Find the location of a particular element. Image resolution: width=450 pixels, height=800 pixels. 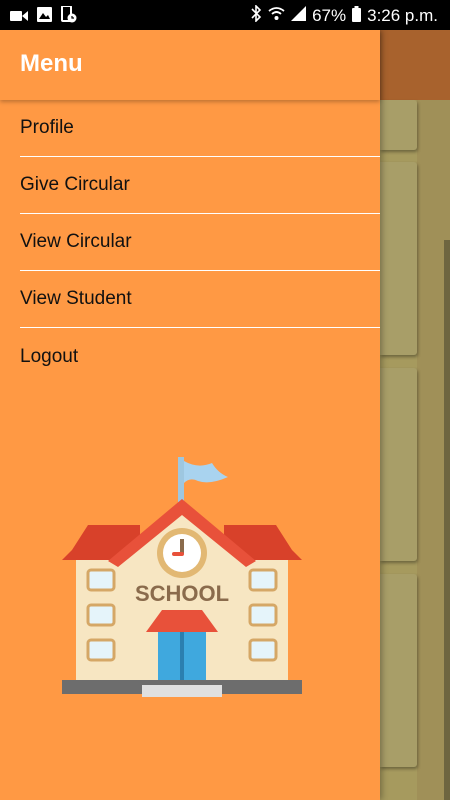

menu-item-label: Give Circular is located at coordinates (75, 184).